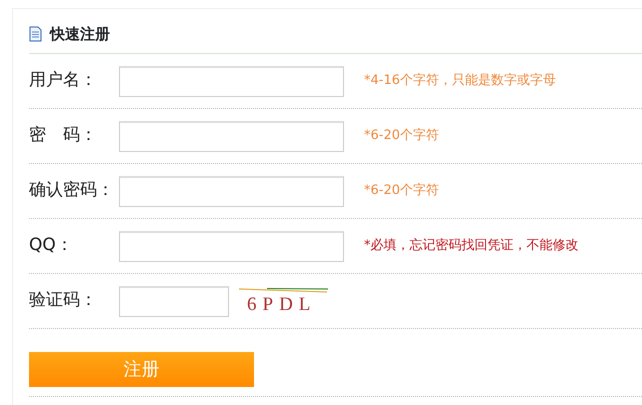 This screenshot has width=642, height=405. I want to click on field-label: QQ：, so click(51, 246).